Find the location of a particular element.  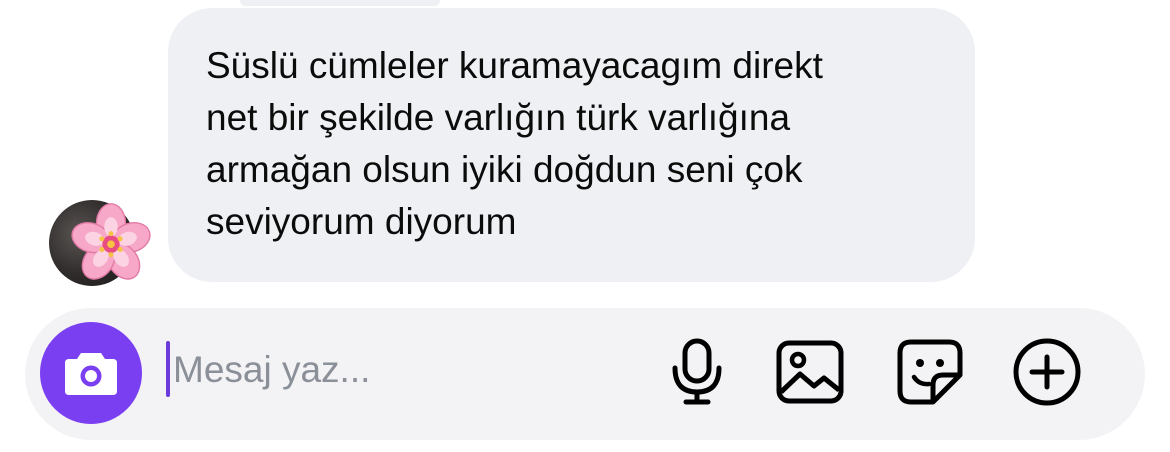

microphone-button is located at coordinates (697, 372).